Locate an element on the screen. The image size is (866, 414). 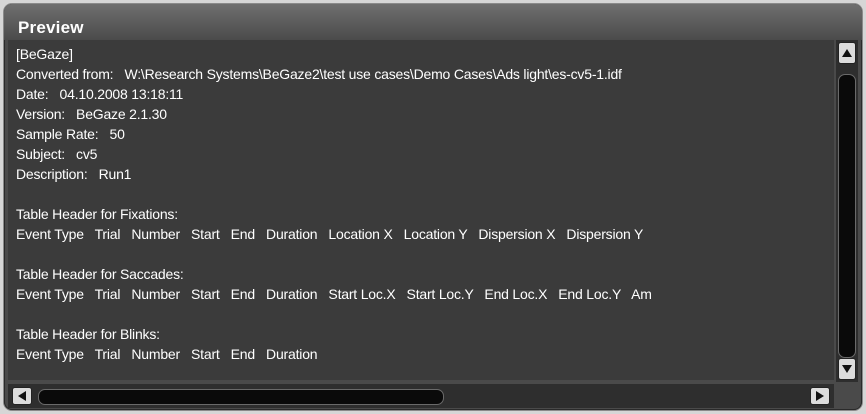
scroll-up-button is located at coordinates (847, 53).